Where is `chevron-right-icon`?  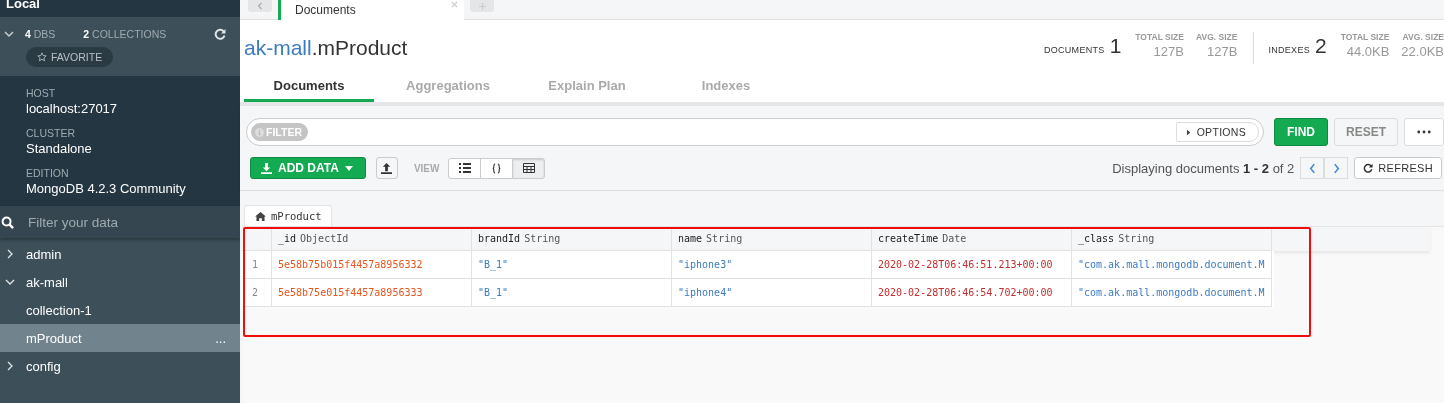
chevron-right-icon is located at coordinates (1336, 168).